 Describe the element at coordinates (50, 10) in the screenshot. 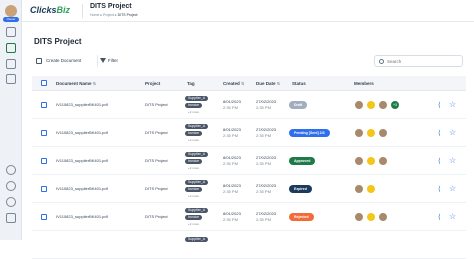

I see `app-logo: ClicksBiz` at that location.